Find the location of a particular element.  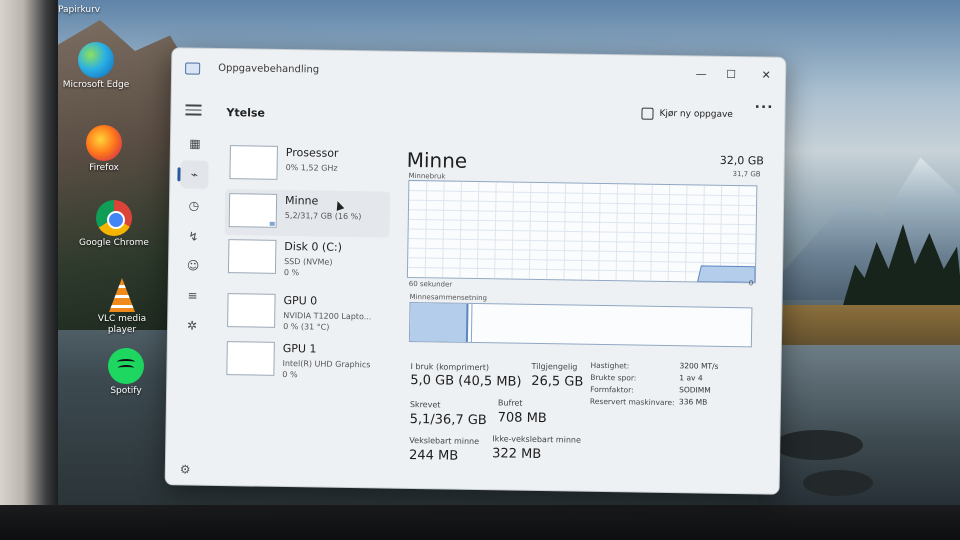

recycle-bin-label: Papirkurv is located at coordinates (79, 10).